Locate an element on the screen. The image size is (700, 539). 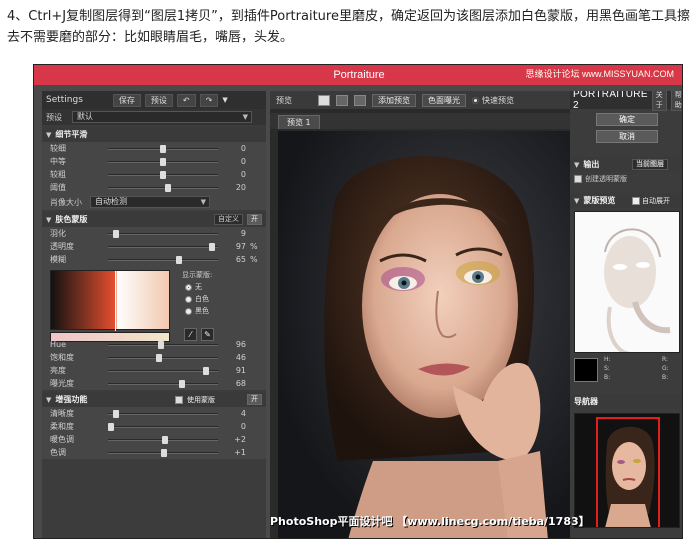
create-transparent-checkbox is located at coordinates (578, 178).